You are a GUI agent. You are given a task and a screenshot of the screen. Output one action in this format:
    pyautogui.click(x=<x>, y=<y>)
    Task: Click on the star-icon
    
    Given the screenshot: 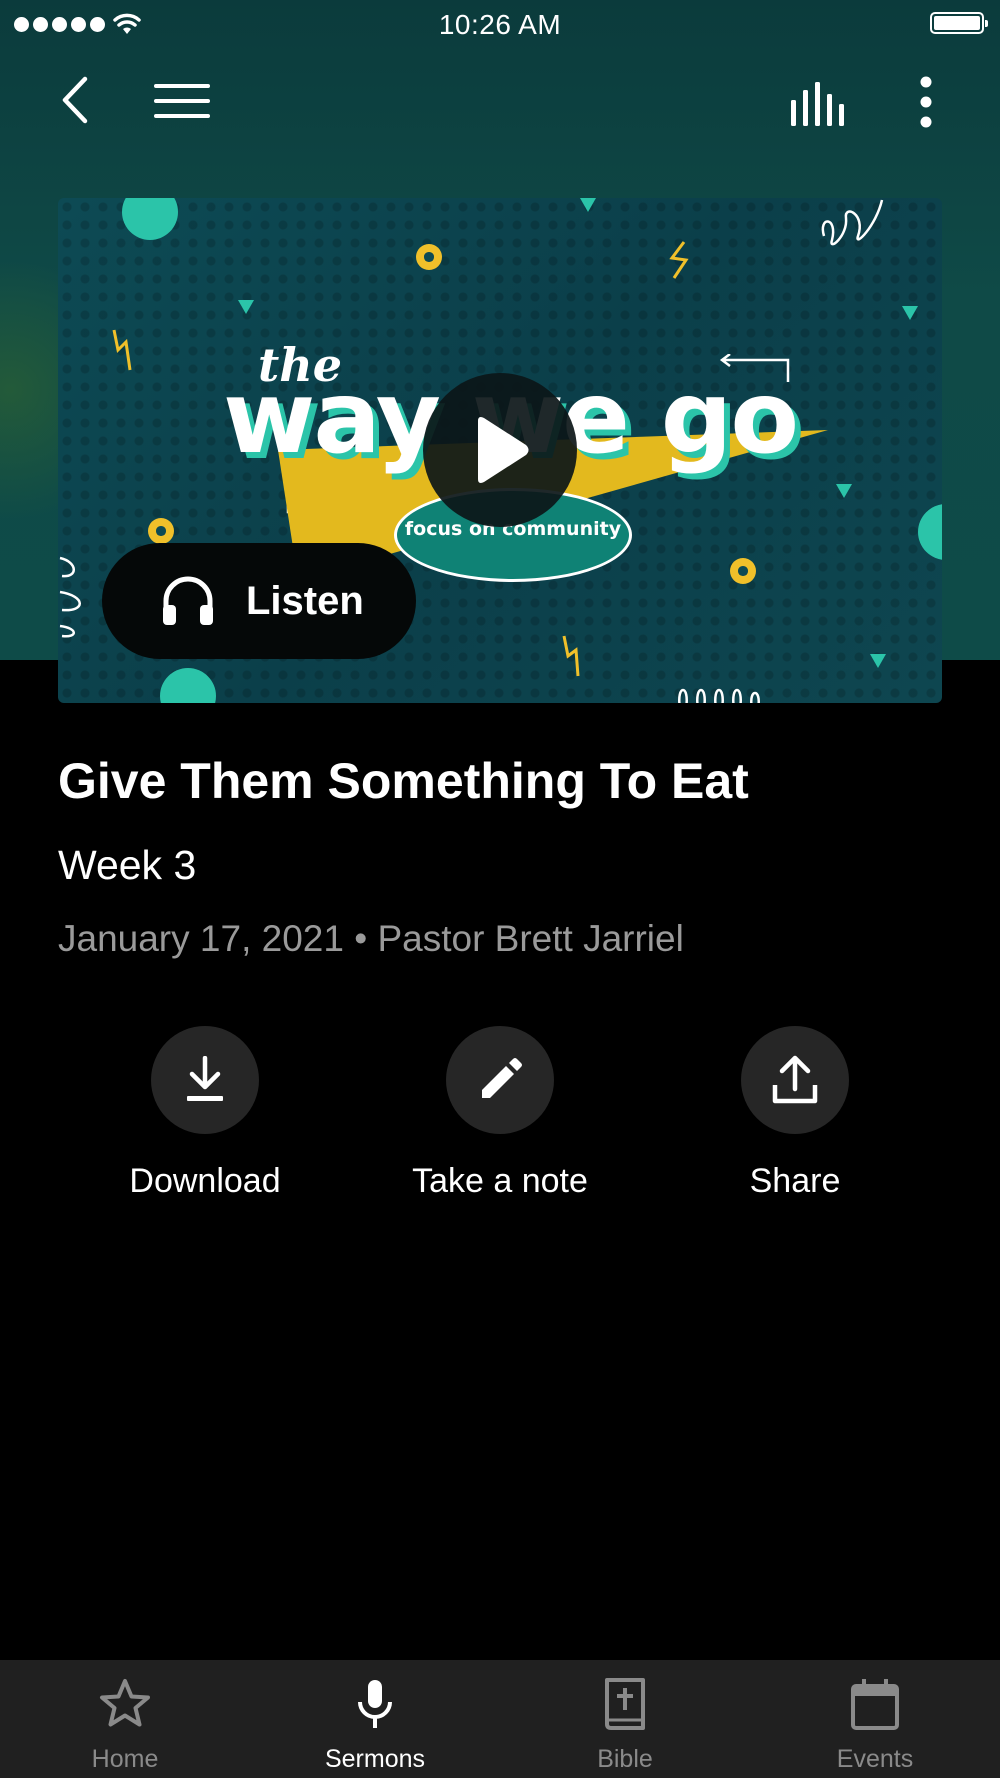 What is the action you would take?
    pyautogui.click(x=125, y=1703)
    